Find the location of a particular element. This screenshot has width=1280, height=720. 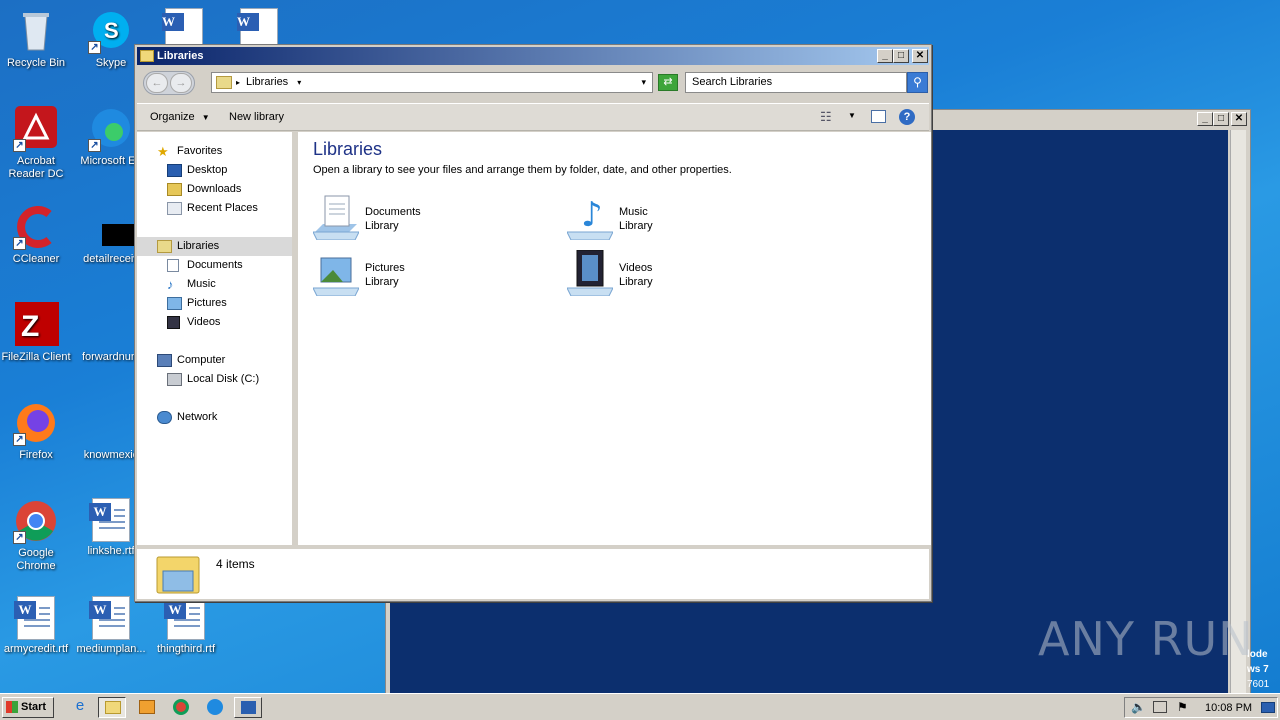

volume-icon: 🔈 is located at coordinates (1138, 707).